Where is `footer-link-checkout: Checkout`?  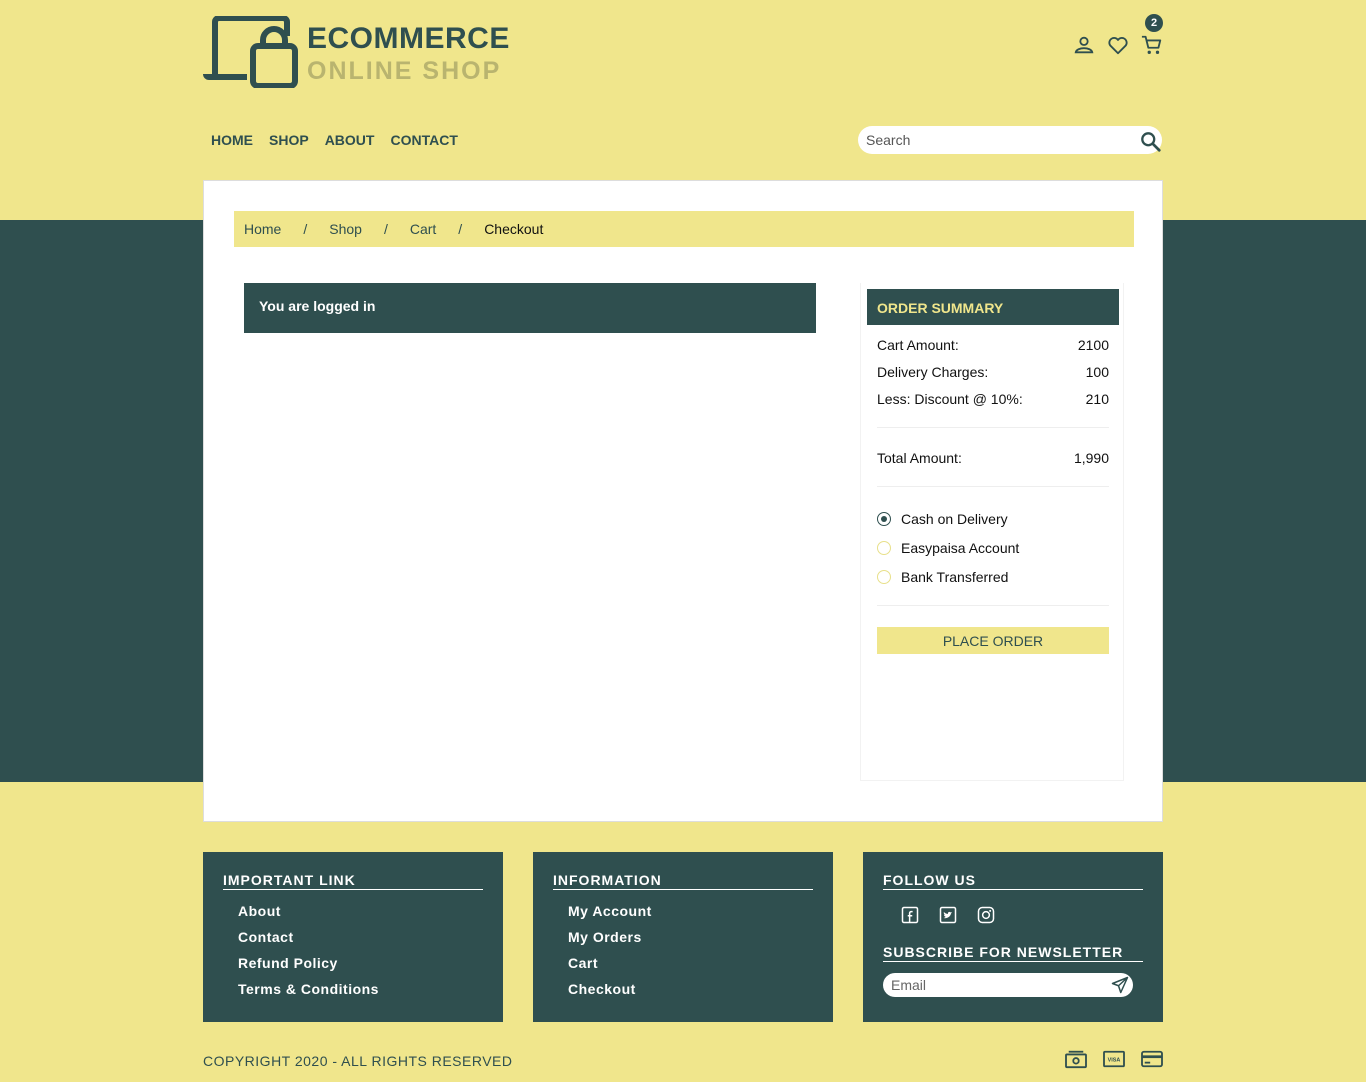
footer-link-checkout: Checkout is located at coordinates (690, 989).